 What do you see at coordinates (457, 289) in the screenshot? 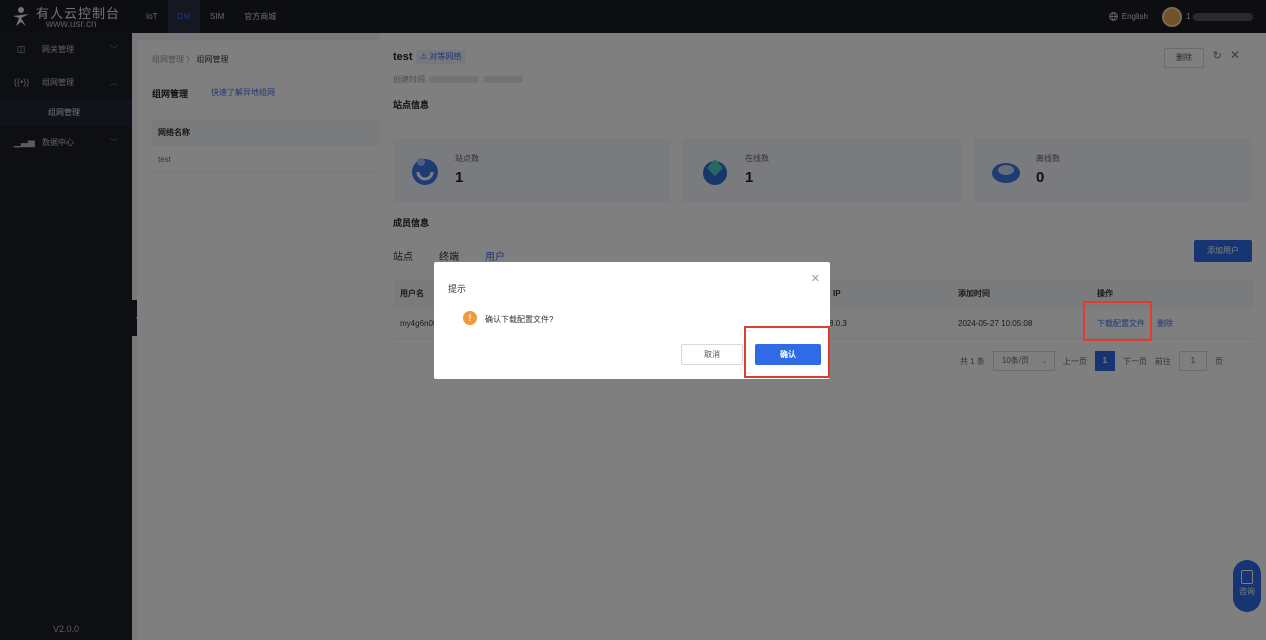
I see `dialog-title: 提示` at bounding box center [457, 289].